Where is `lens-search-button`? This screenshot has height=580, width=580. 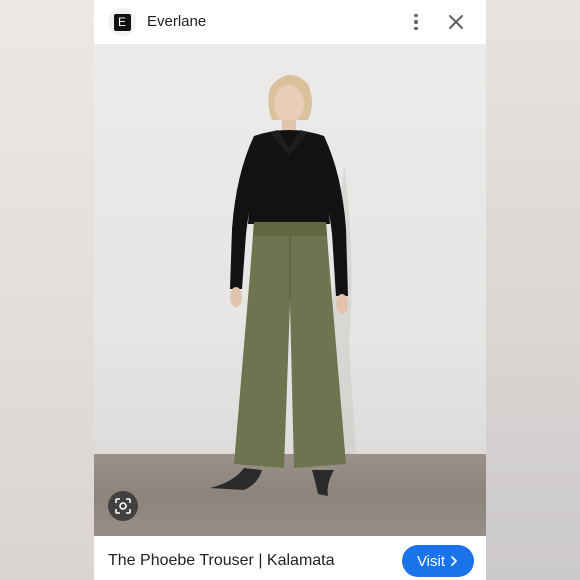
lens-search-button is located at coordinates (123, 506).